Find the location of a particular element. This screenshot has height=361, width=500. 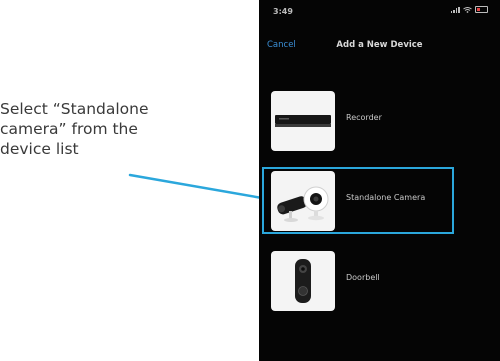

device-item-doorbell: Doorbell is located at coordinates (379, 282).